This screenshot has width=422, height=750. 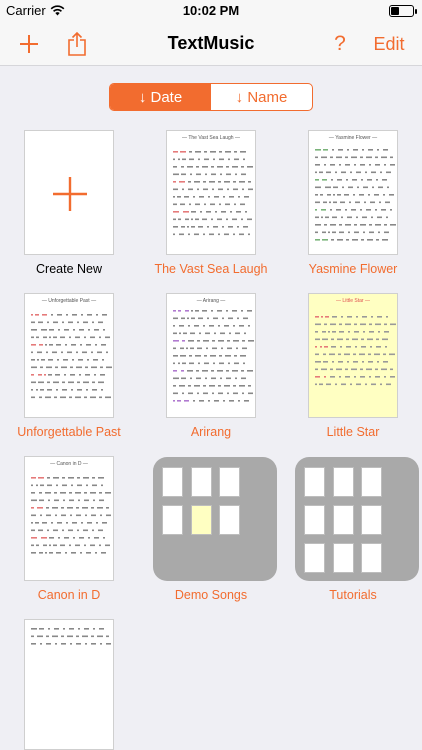 I want to click on item-label: Unforgettable Past, so click(x=69, y=432).